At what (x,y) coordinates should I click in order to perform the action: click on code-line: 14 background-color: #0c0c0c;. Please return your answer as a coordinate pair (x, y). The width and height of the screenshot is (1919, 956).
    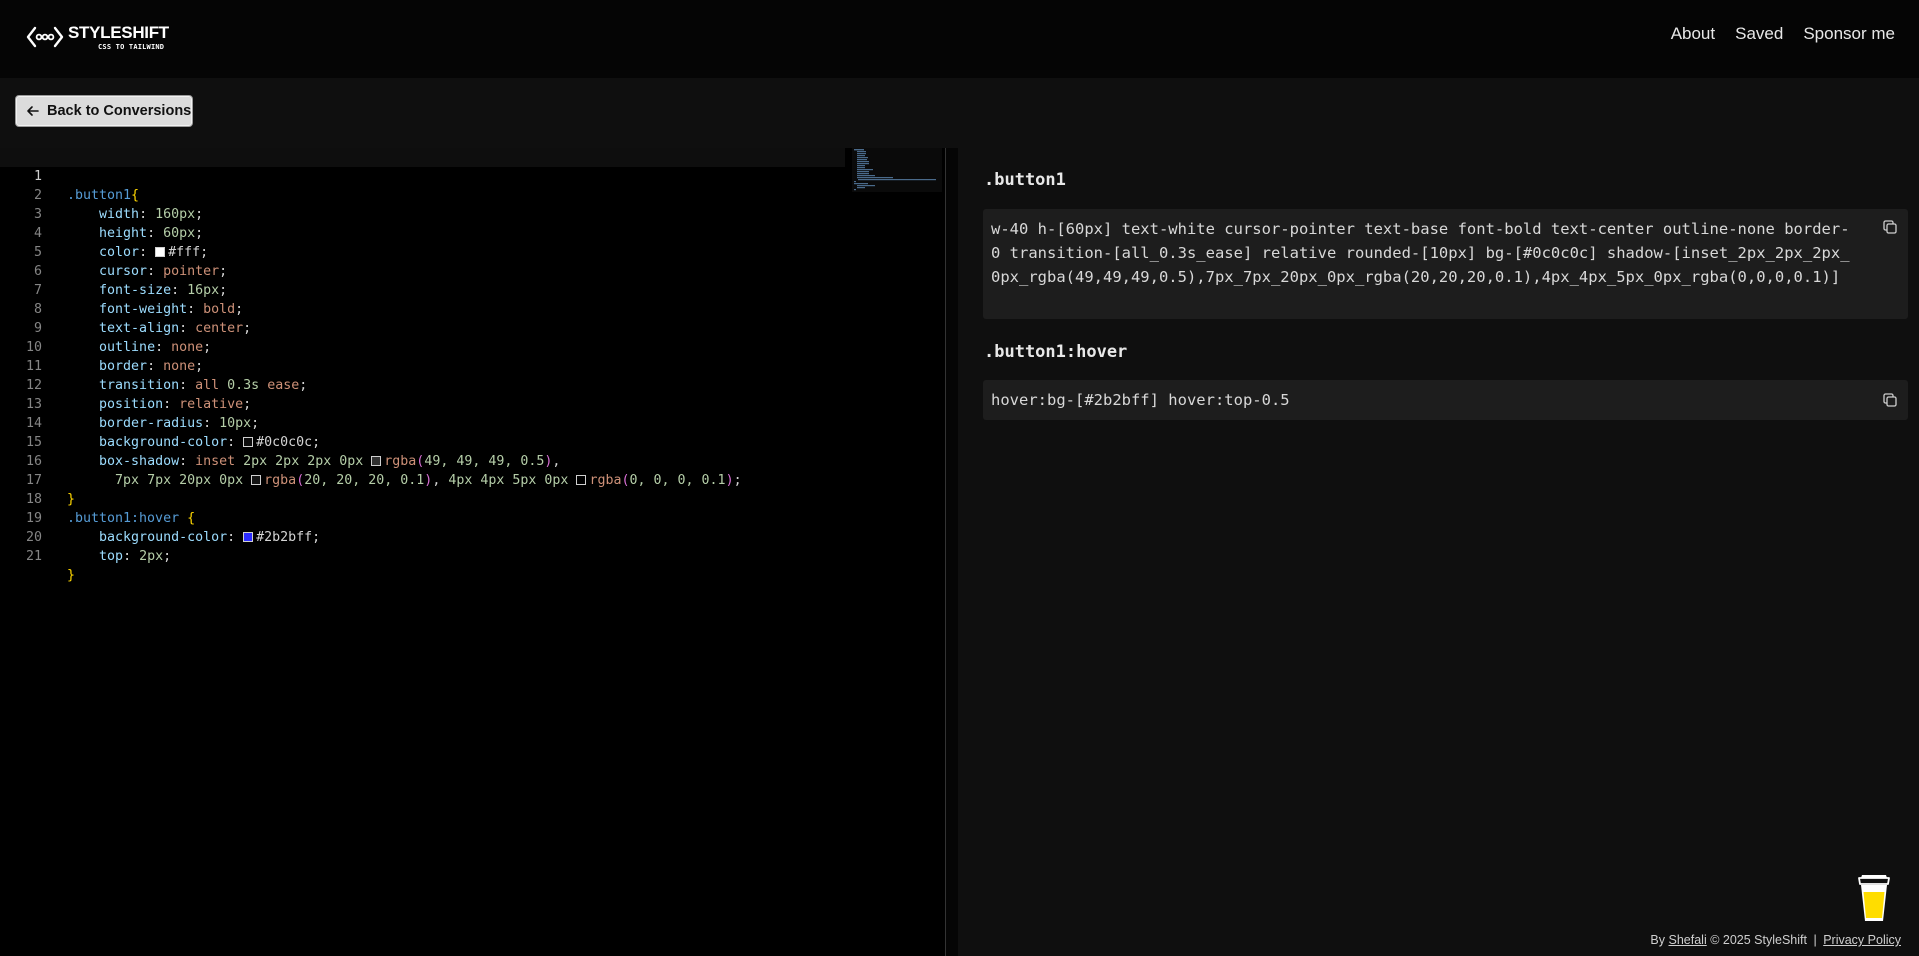
    Looking at the image, I should click on (473, 422).